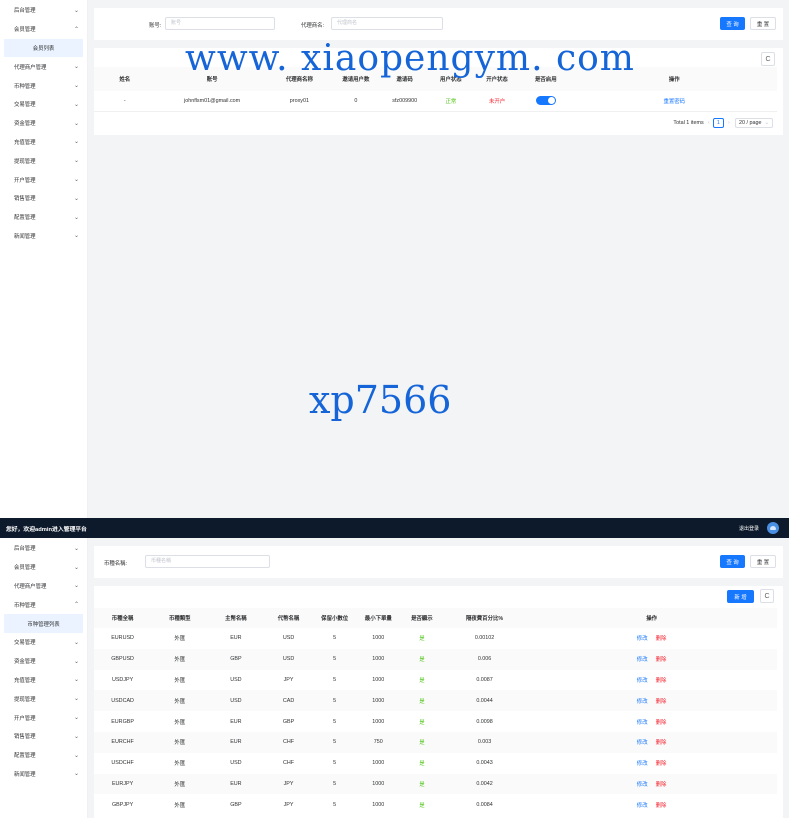 This screenshot has height=818, width=789. I want to click on quote-currency: JPY, so click(288, 679).